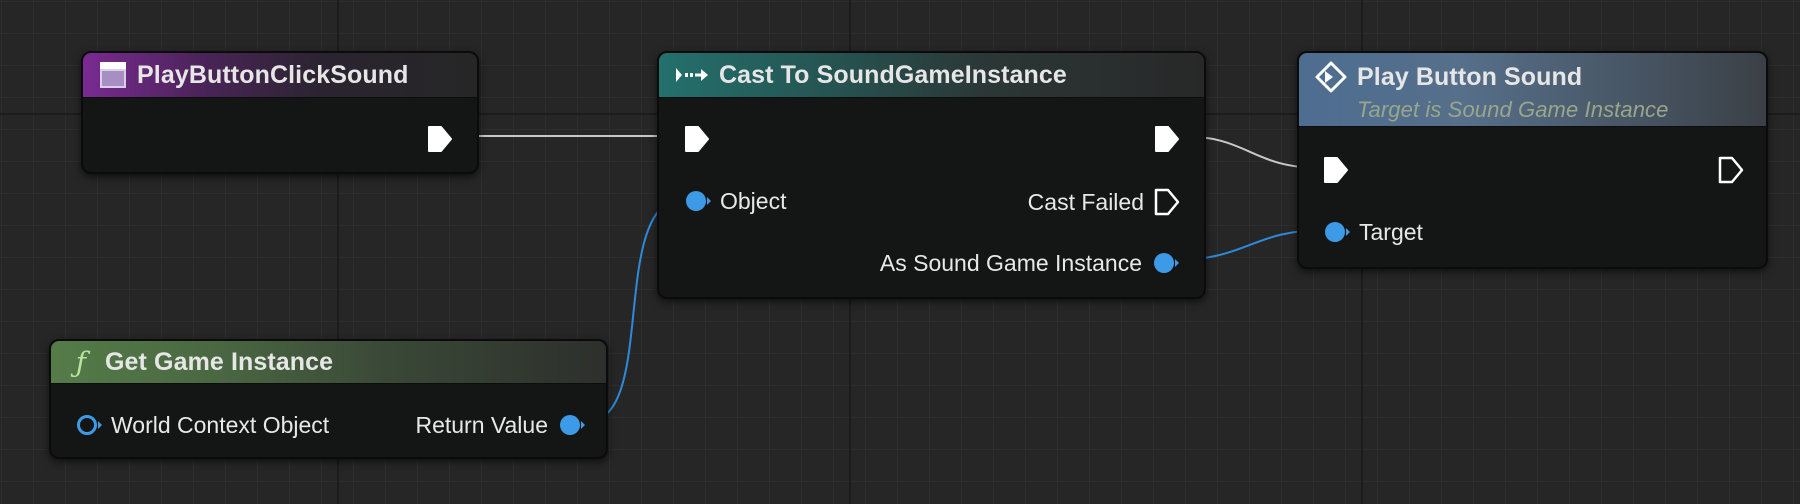 Image resolution: width=1800 pixels, height=504 pixels. I want to click on cast-failed-pin-label: Cast Failed, so click(1085, 201).